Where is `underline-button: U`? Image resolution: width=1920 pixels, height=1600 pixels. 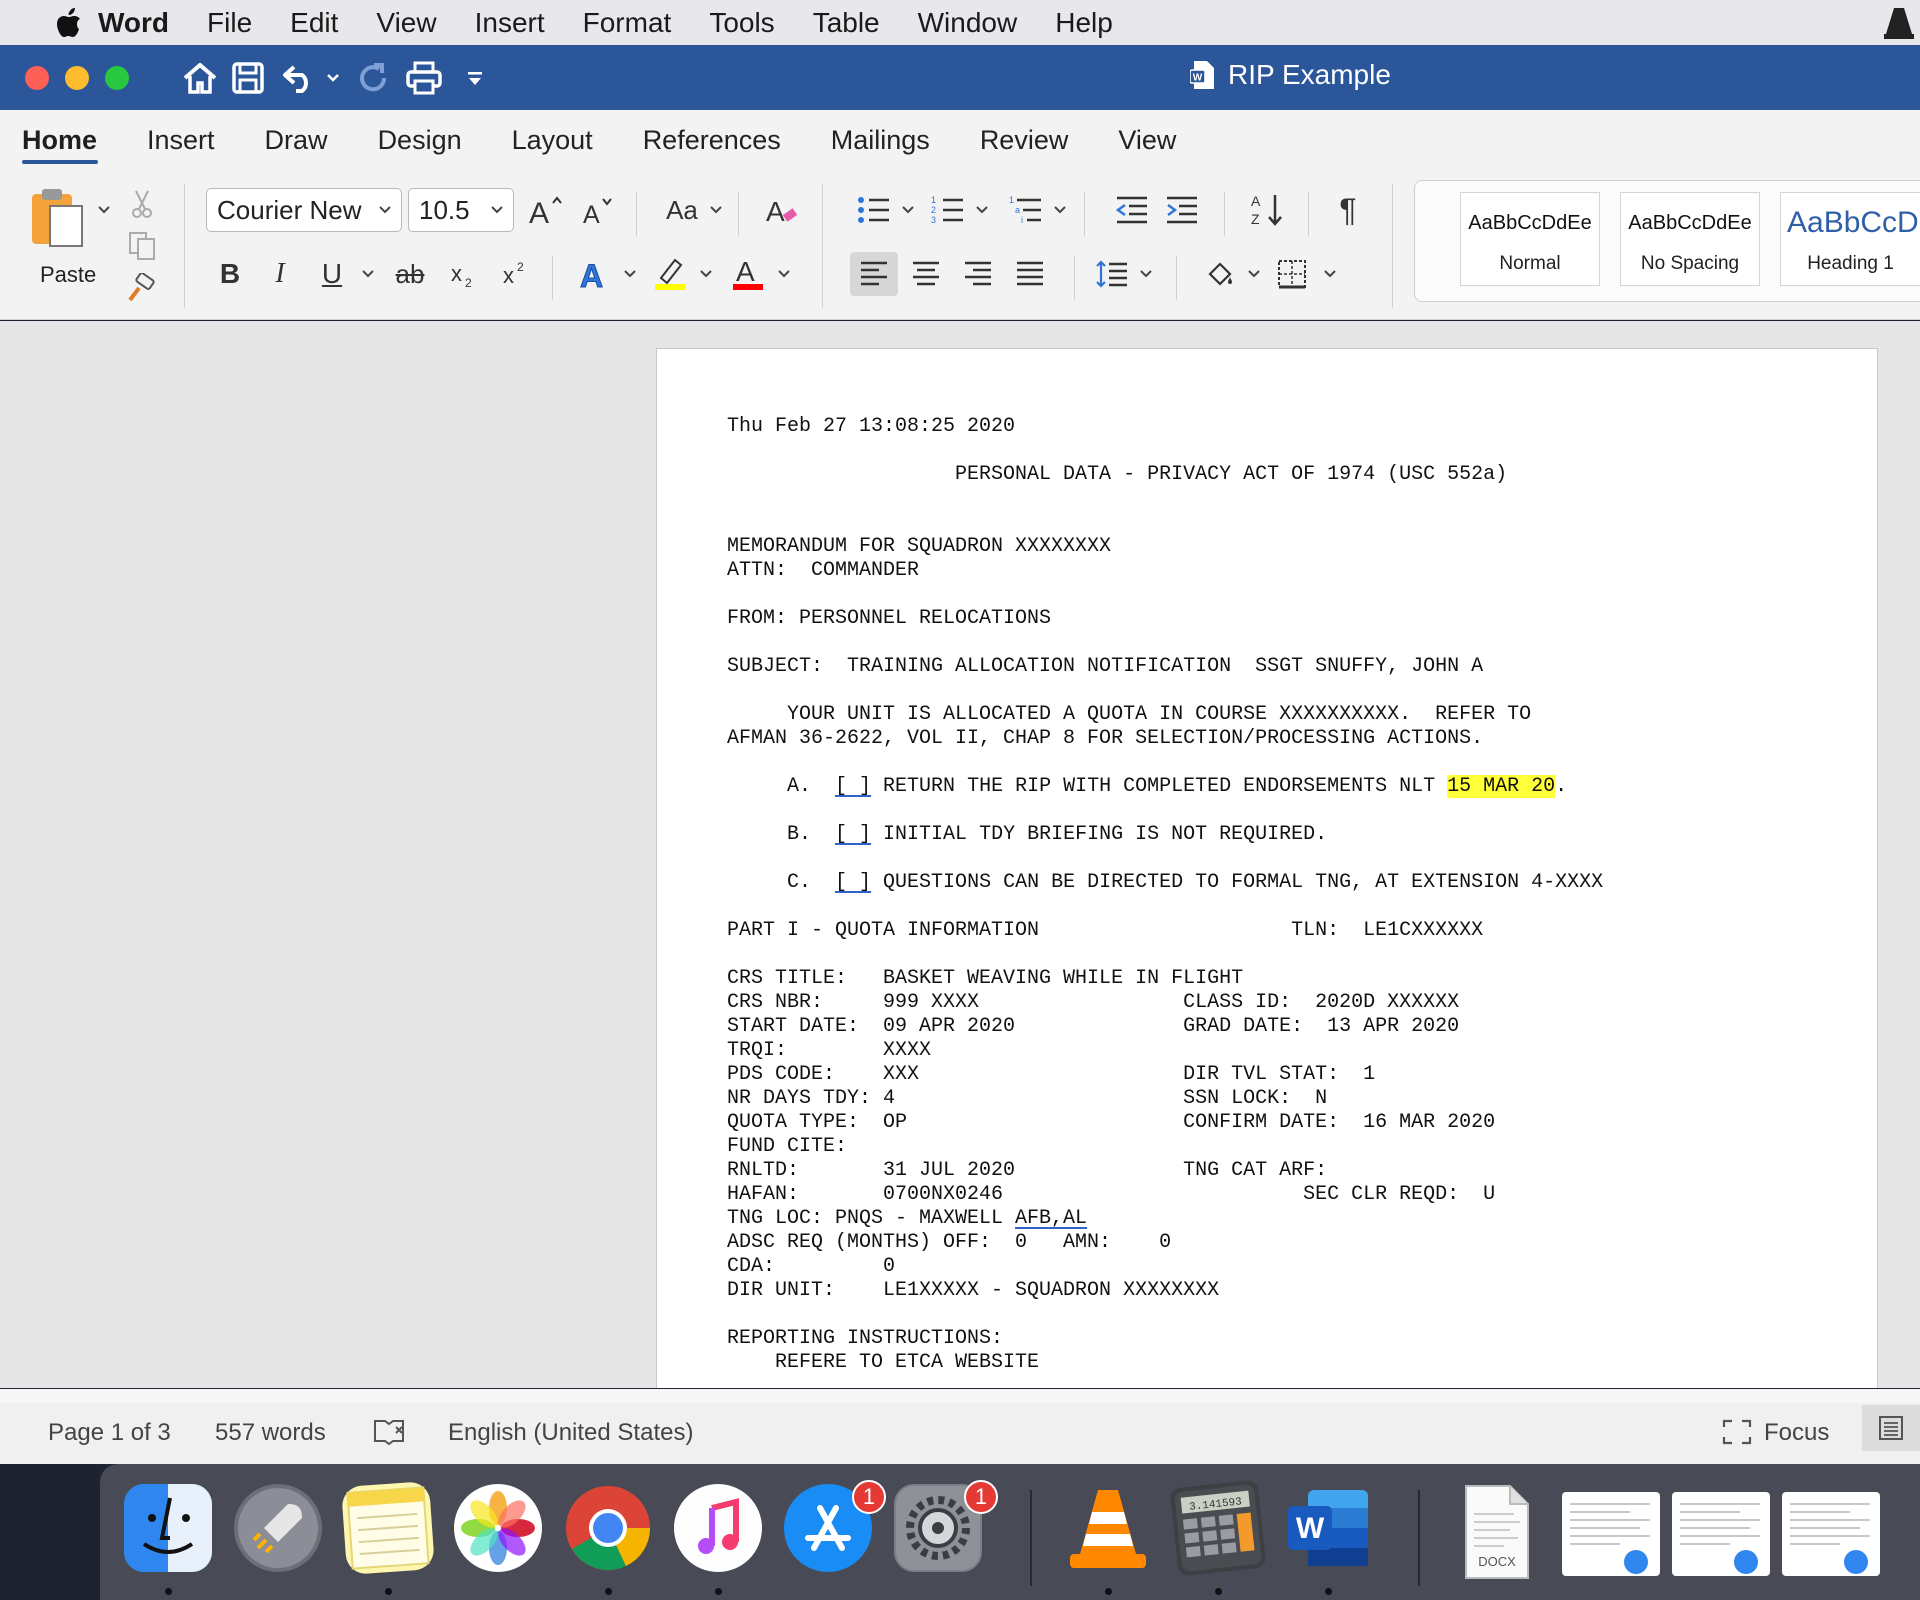 underline-button: U is located at coordinates (332, 274).